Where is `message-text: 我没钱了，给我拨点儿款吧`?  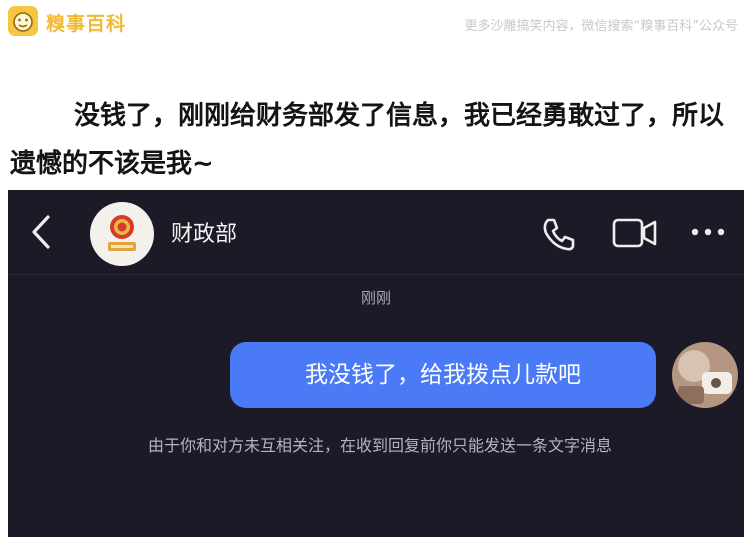
message-text: 我没钱了，给我拨点儿款吧 is located at coordinates (443, 375).